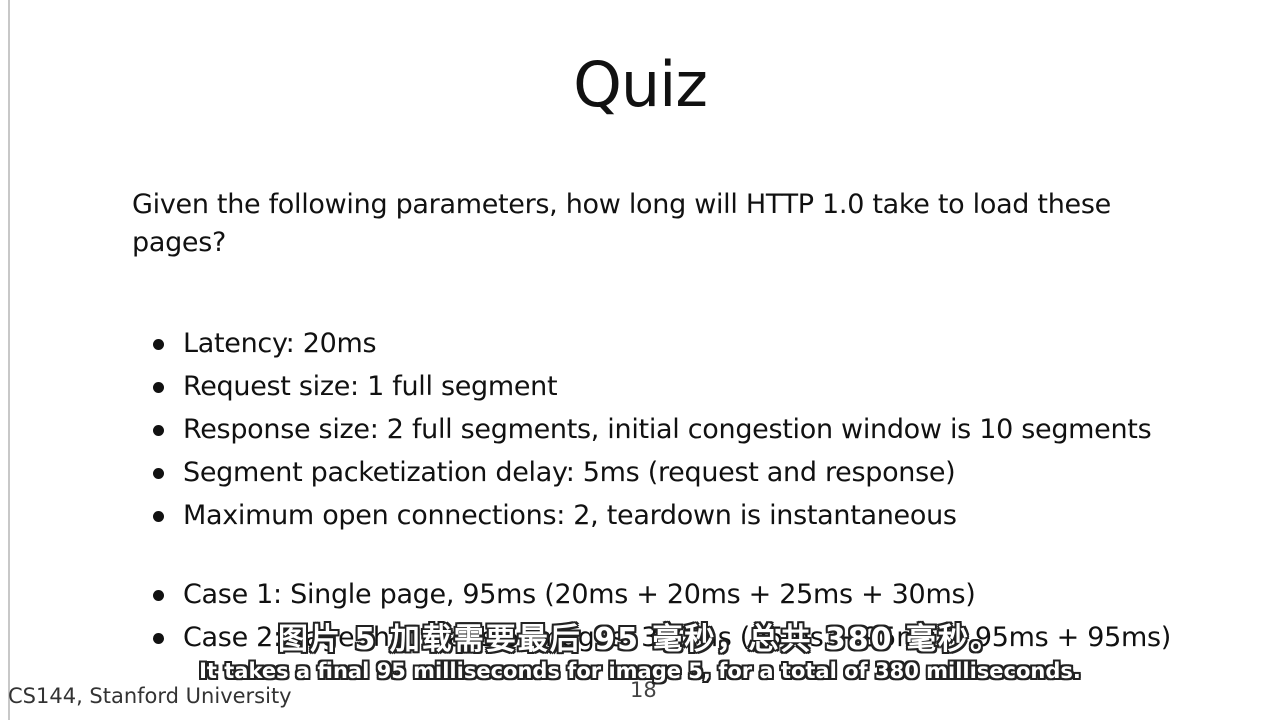  Describe the element at coordinates (640, 84) in the screenshot. I see `slide-title: Quiz` at that location.